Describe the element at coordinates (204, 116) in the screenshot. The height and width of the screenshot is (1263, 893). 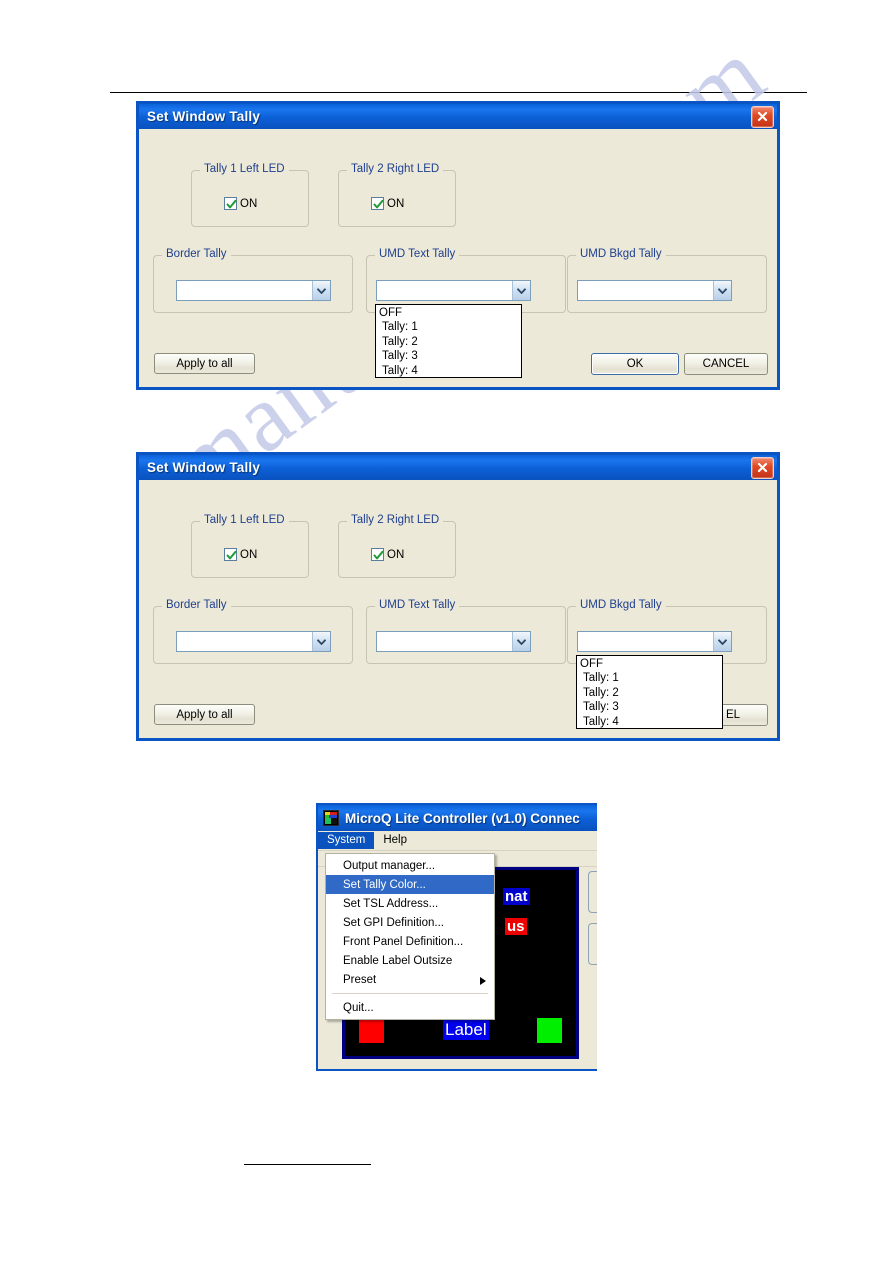
I see `dialog-1-title: Set Window Tally` at that location.